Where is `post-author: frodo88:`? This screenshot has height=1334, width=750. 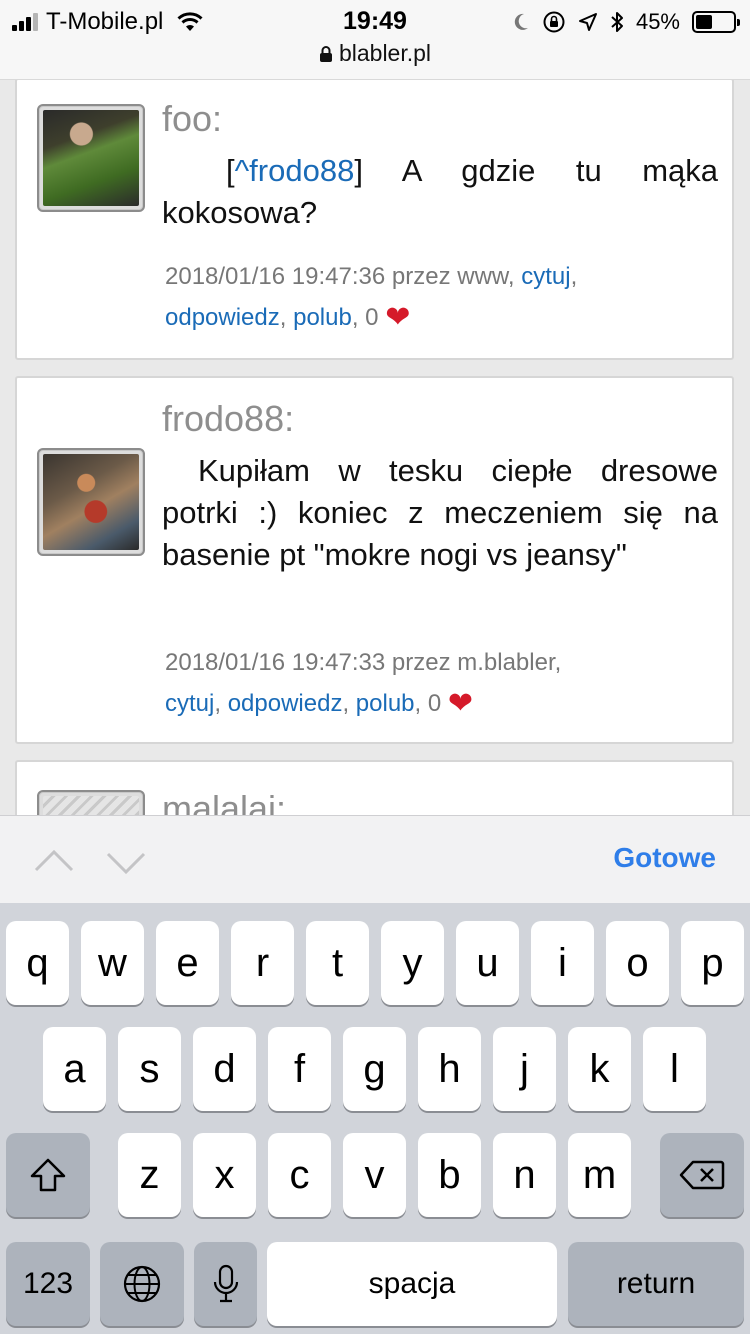
post-author: frodo88: is located at coordinates (228, 419).